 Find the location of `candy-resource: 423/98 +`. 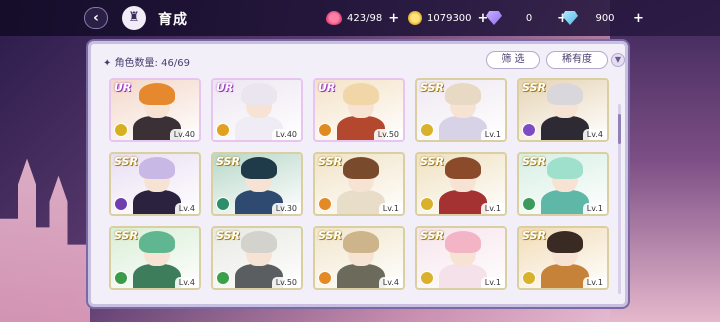

candy-resource: 423/98 + is located at coordinates (362, 18).